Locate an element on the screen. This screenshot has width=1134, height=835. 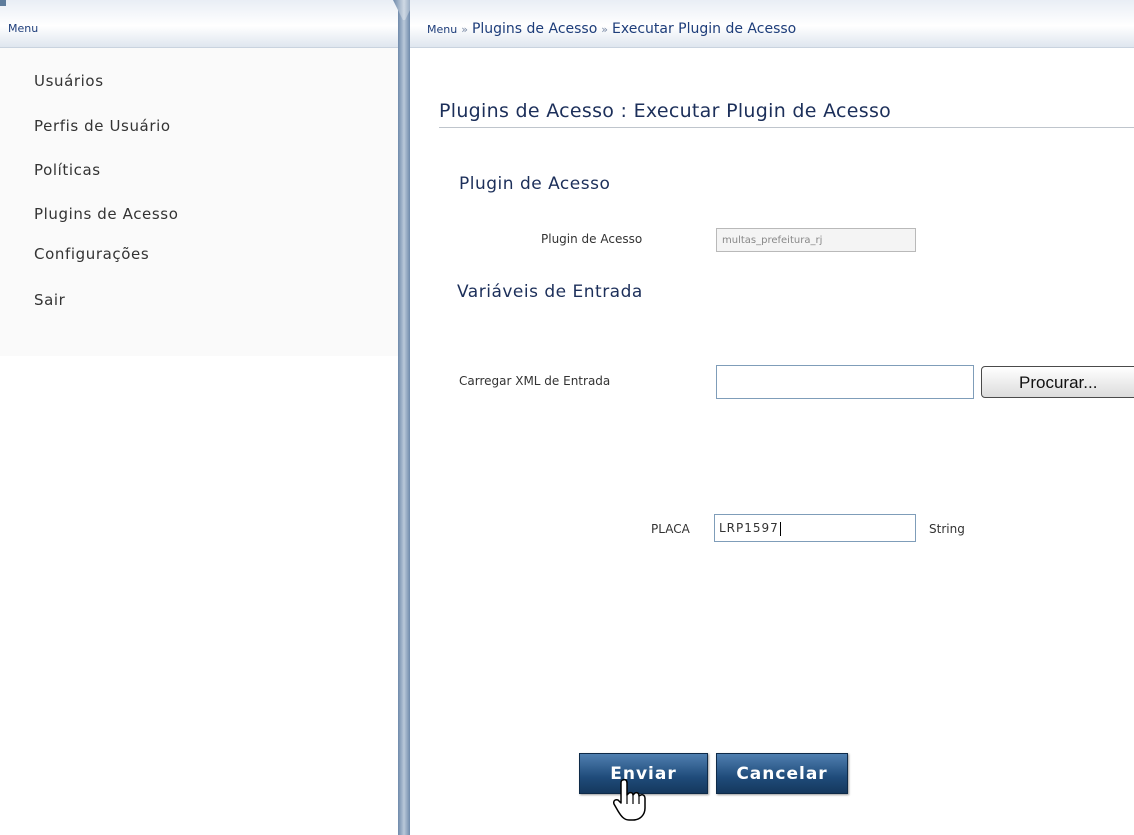
sidebar-item-sair: Sair is located at coordinates (49, 300).